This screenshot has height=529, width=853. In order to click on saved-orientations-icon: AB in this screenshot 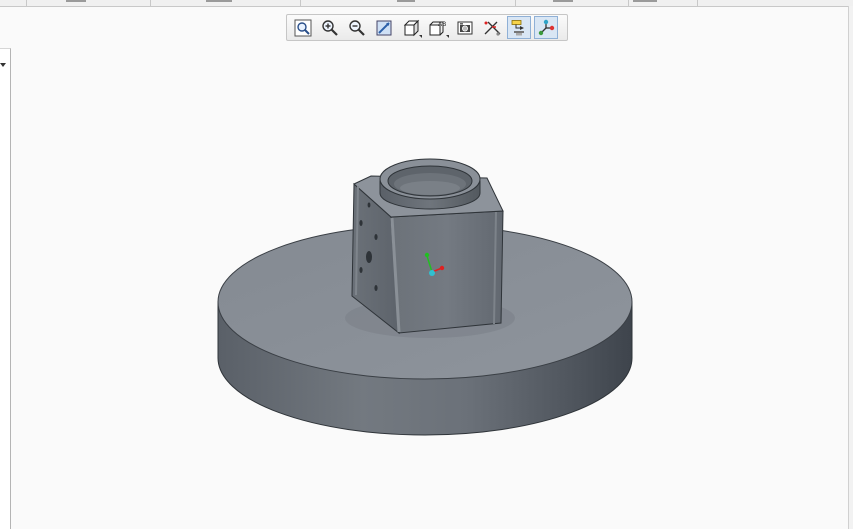, I will do `click(437, 28)`.